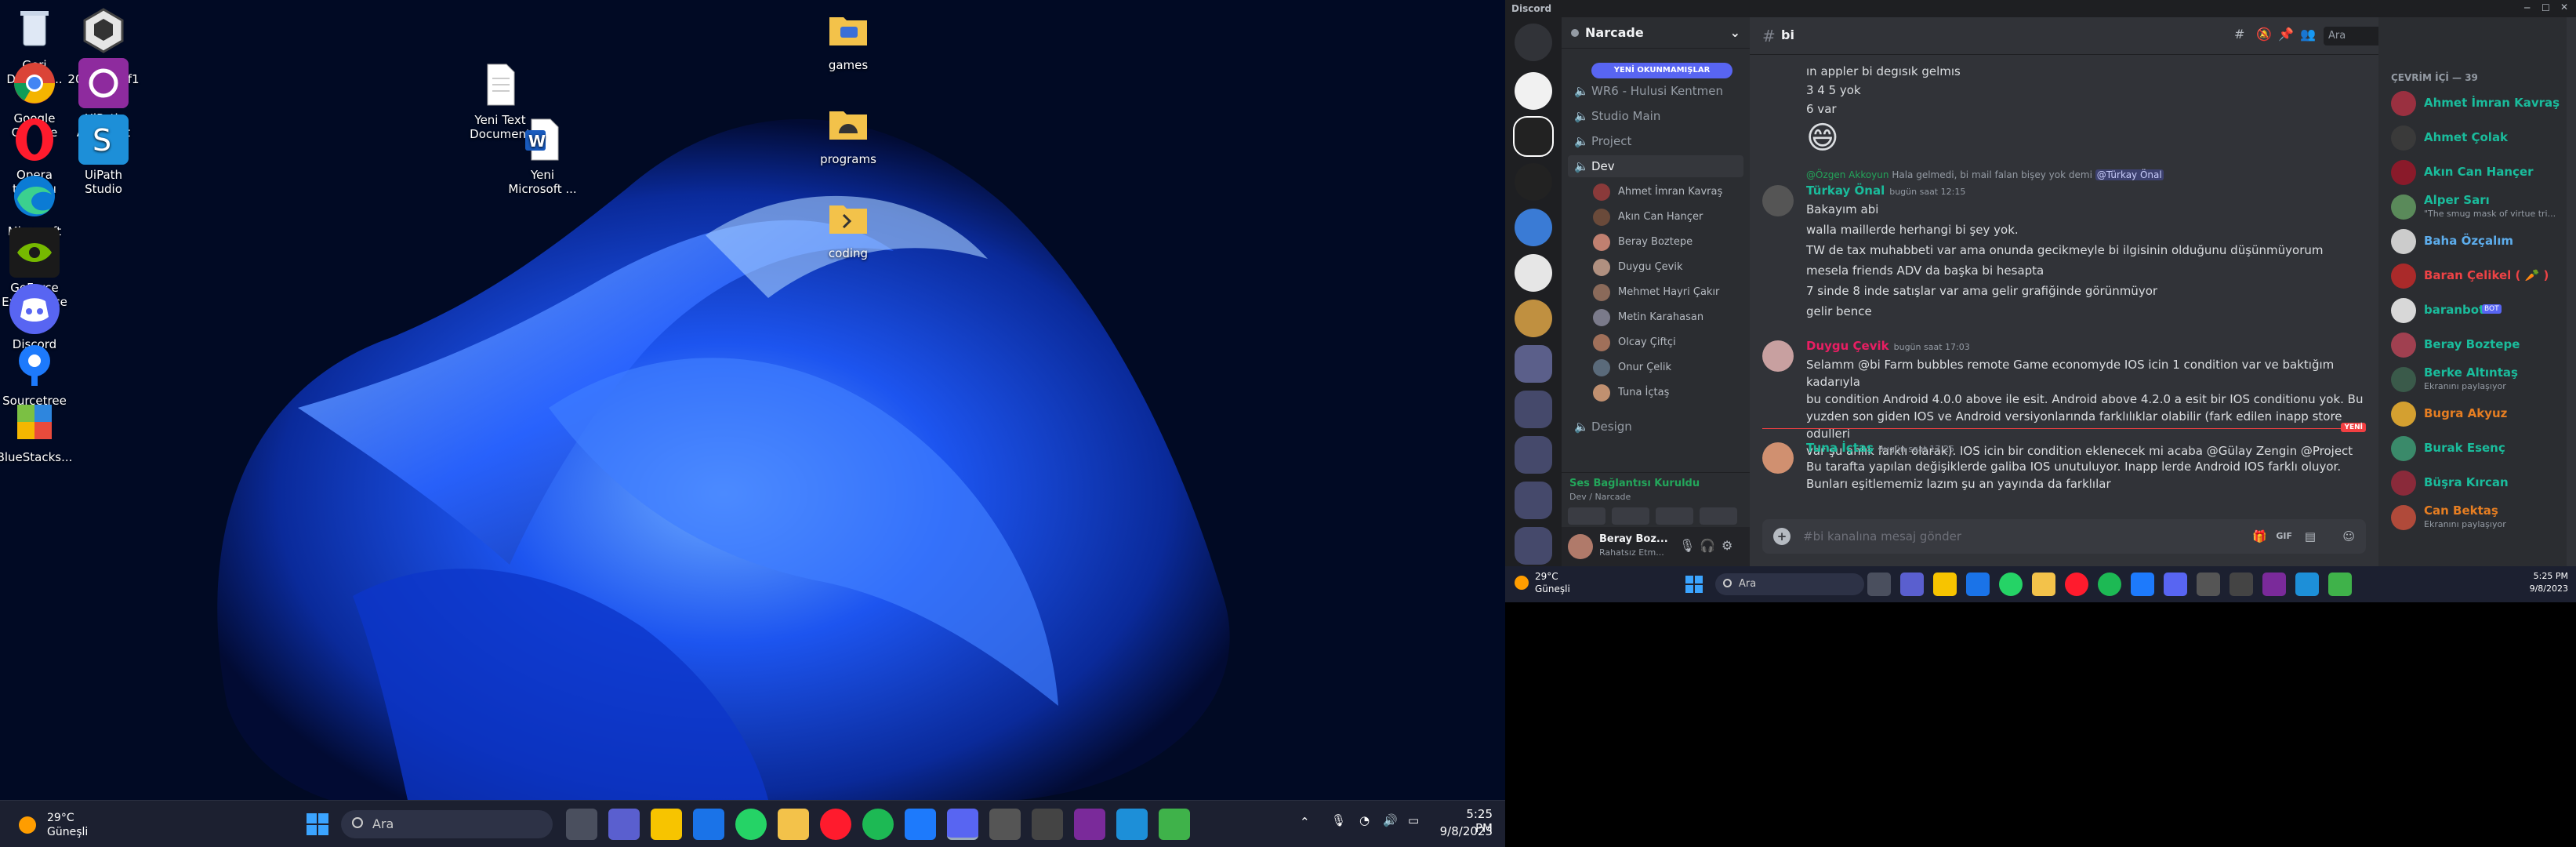  What do you see at coordinates (2259, 536) in the screenshot?
I see `gift-icon: 🎁` at bounding box center [2259, 536].